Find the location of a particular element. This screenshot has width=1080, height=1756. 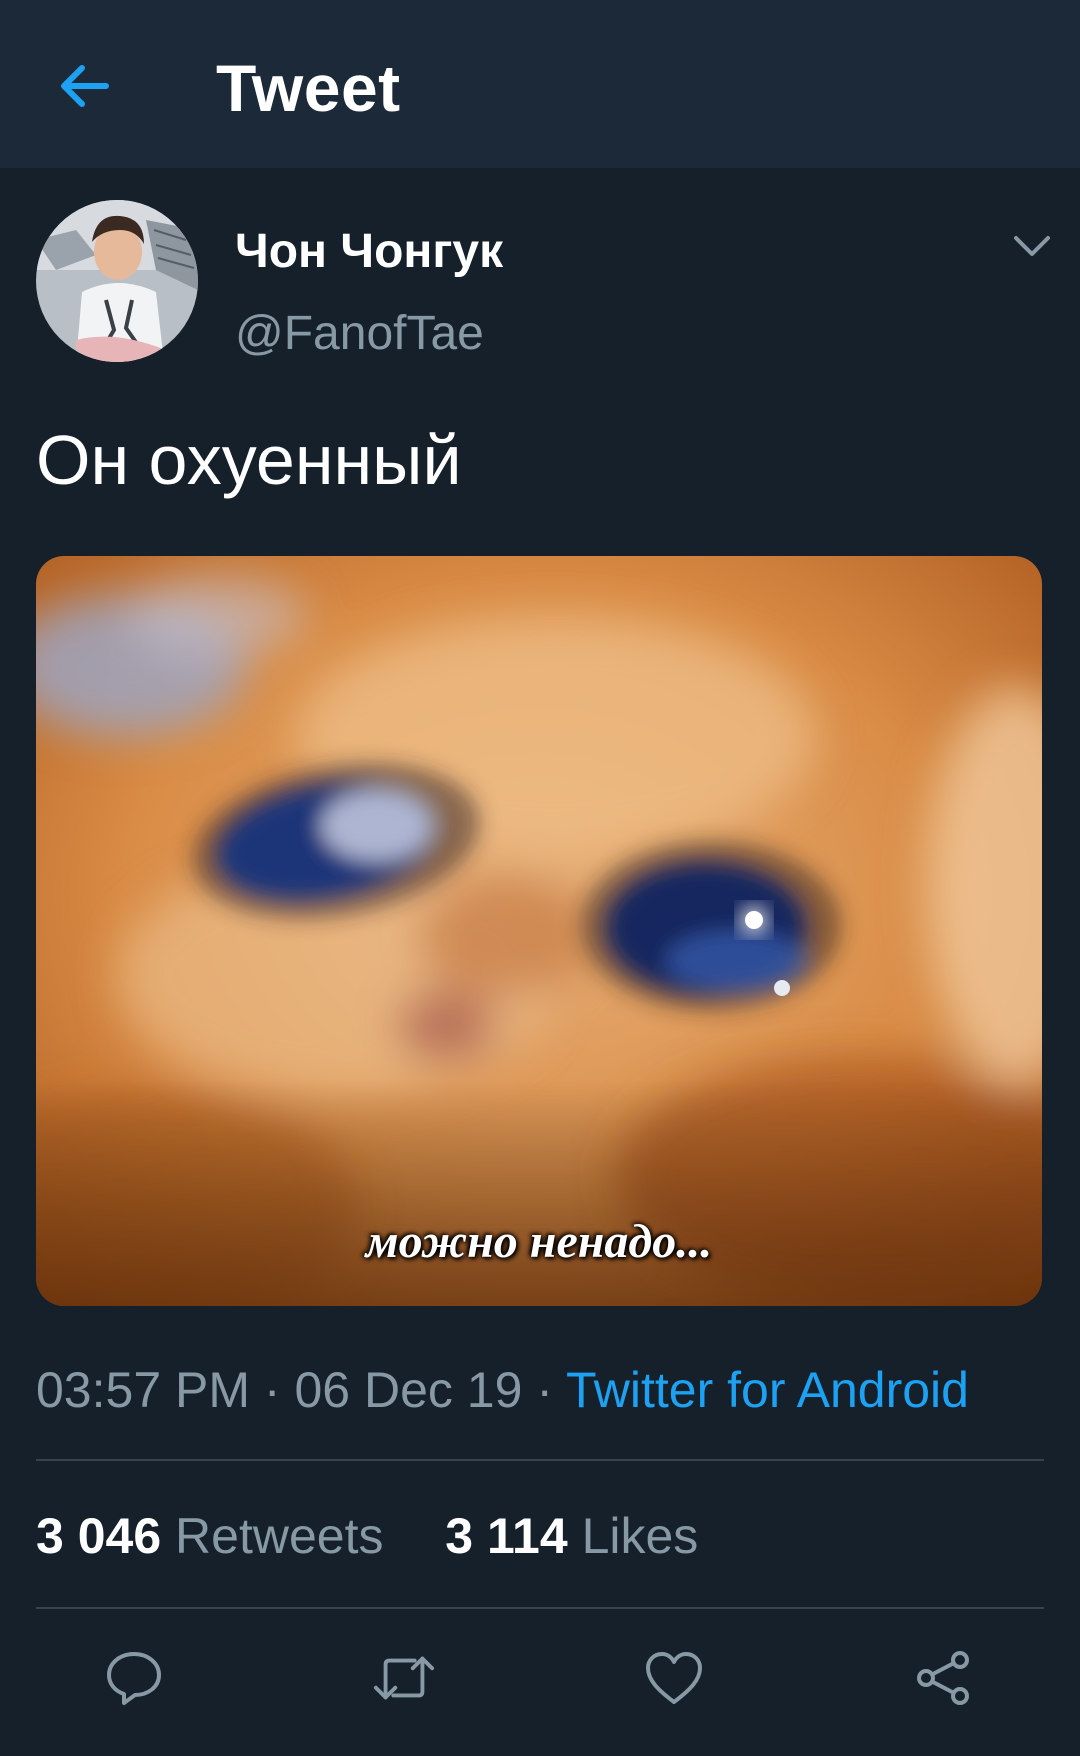

user-handle: @FanofTae is located at coordinates (359, 334).